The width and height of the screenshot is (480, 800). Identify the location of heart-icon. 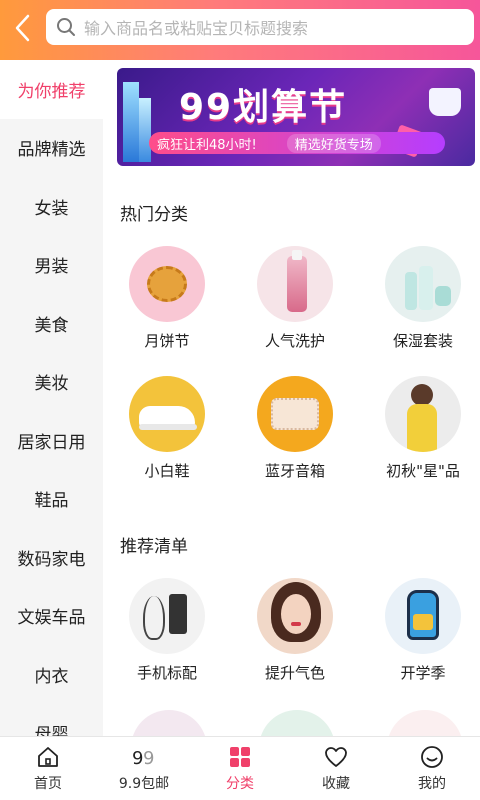
(336, 756).